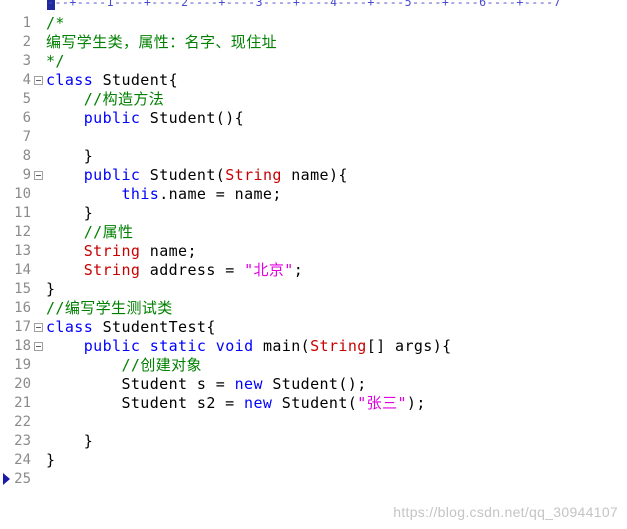  Describe the element at coordinates (178, 346) in the screenshot. I see `code-token-keyword: static` at that location.